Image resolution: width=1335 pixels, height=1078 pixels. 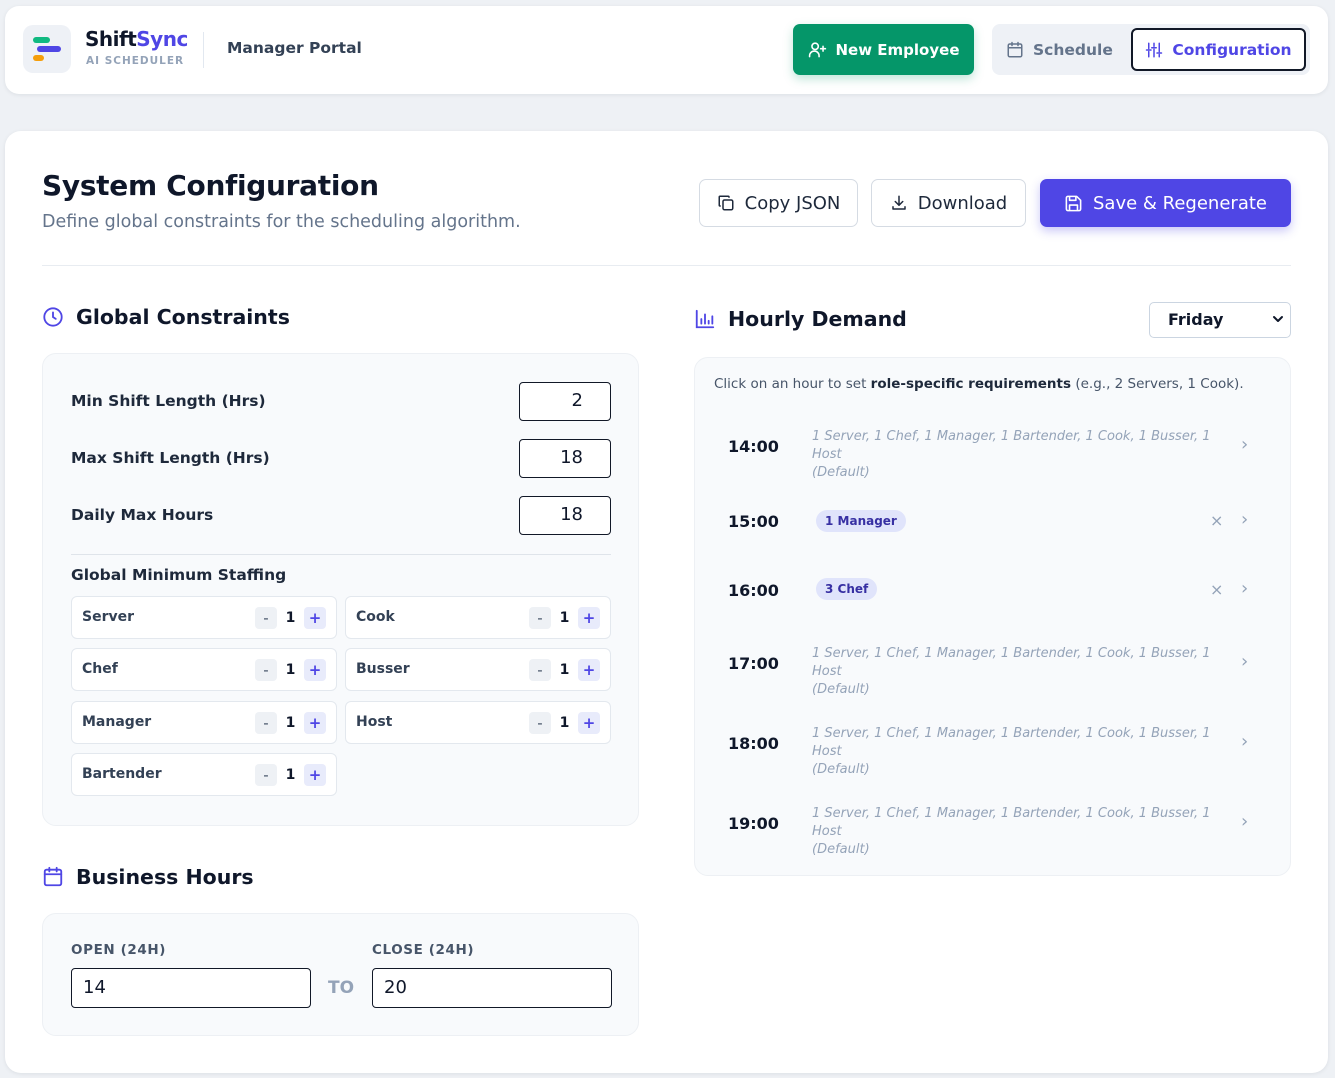 I want to click on tab-configuration-label: Configuration, so click(x=1232, y=49).